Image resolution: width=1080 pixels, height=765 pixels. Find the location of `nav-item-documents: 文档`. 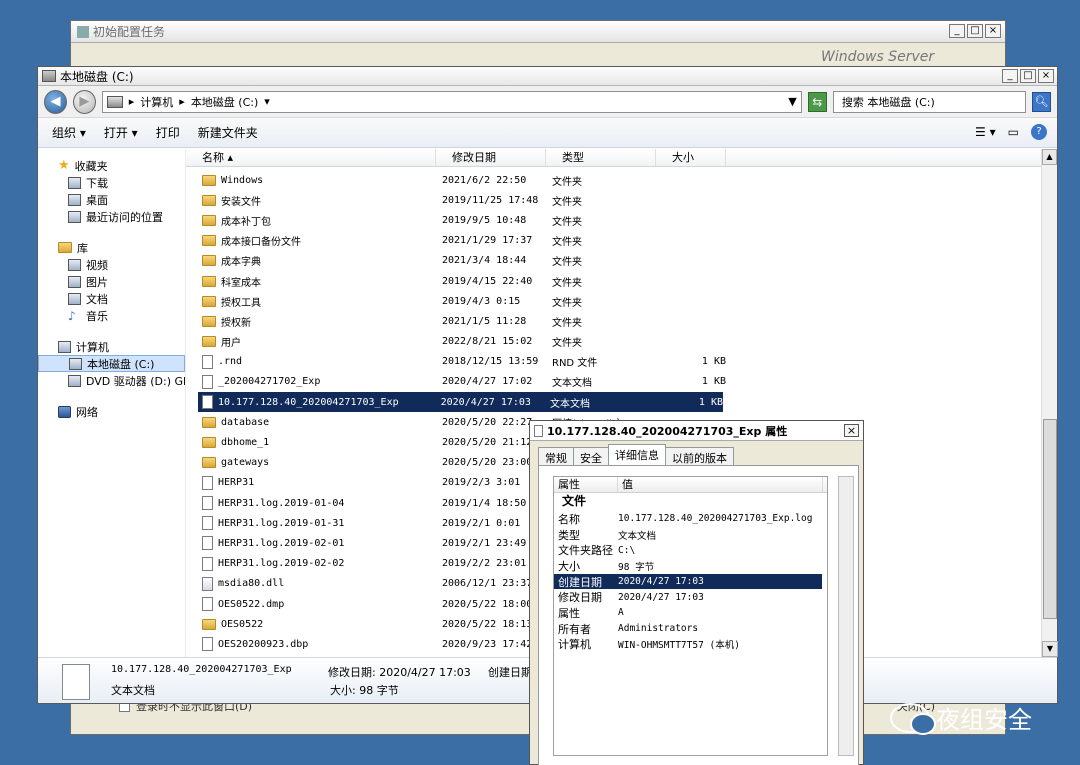

nav-item-documents: 文档 is located at coordinates (111, 298).